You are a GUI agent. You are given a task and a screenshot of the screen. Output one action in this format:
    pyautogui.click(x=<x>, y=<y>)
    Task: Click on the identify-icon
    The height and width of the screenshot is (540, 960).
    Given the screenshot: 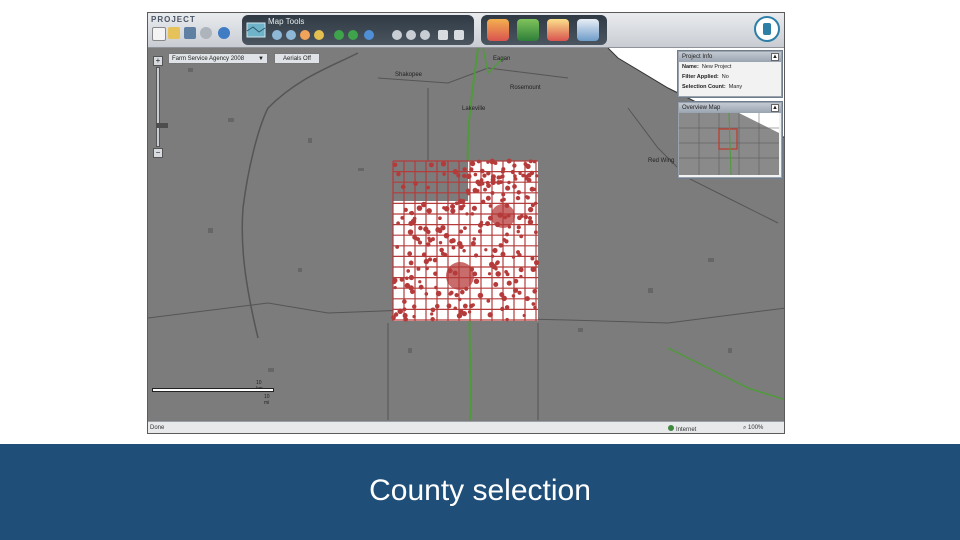 What is the action you would take?
    pyautogui.click(x=319, y=35)
    